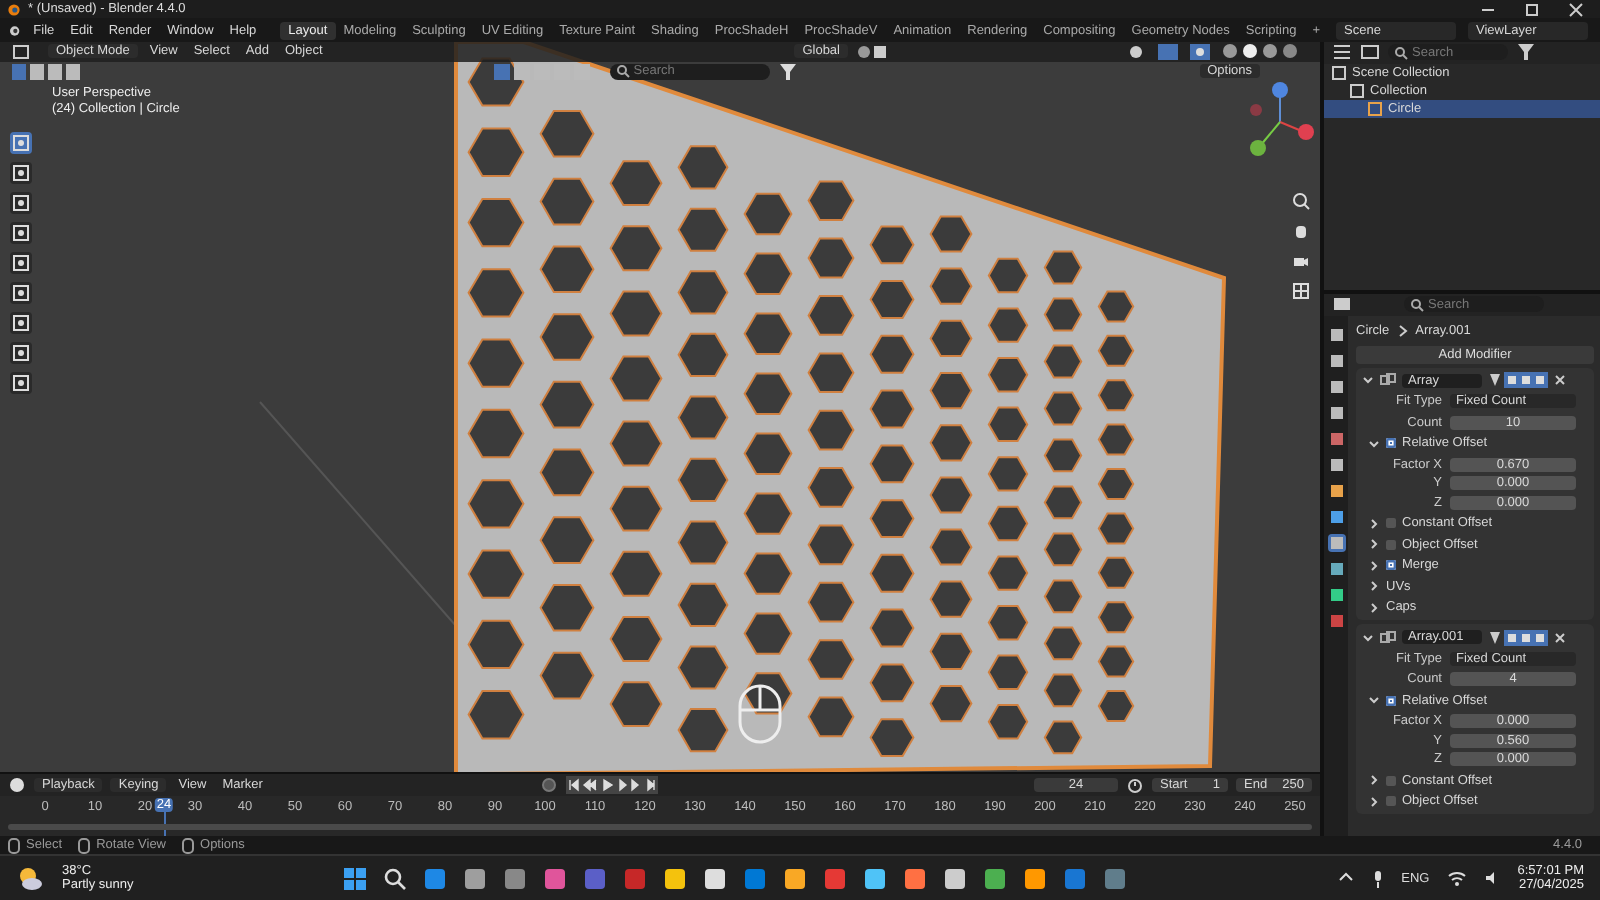 This screenshot has width=1600, height=900. What do you see at coordinates (549, 784) in the screenshot?
I see `record-icon` at bounding box center [549, 784].